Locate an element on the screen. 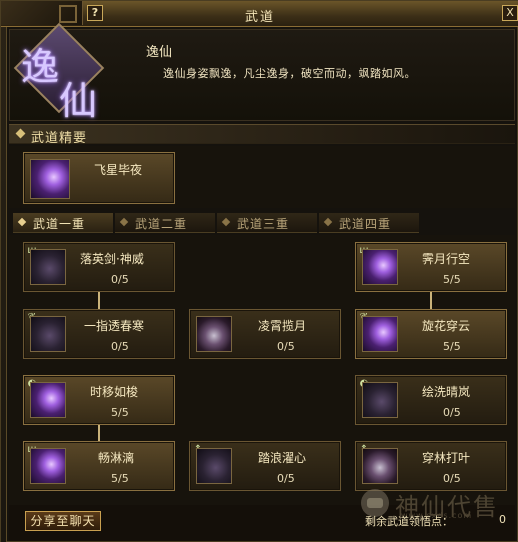 Image resolution: width=518 pixels, height=542 pixels. essentials-section-header: 武道精要 is located at coordinates (262, 135).